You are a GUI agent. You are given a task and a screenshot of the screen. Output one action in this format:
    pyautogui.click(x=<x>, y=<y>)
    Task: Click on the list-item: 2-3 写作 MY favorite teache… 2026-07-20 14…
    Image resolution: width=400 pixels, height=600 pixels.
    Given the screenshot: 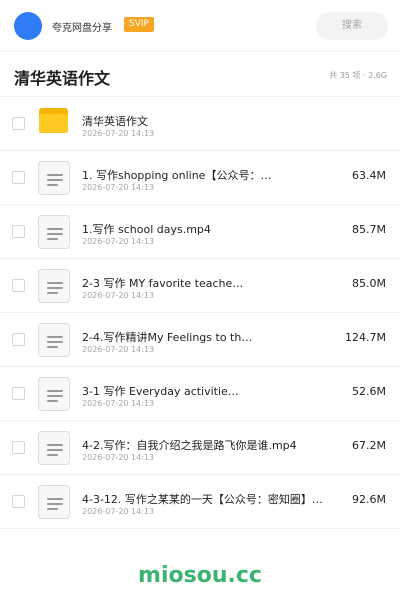 What is the action you would take?
    pyautogui.click(x=200, y=286)
    